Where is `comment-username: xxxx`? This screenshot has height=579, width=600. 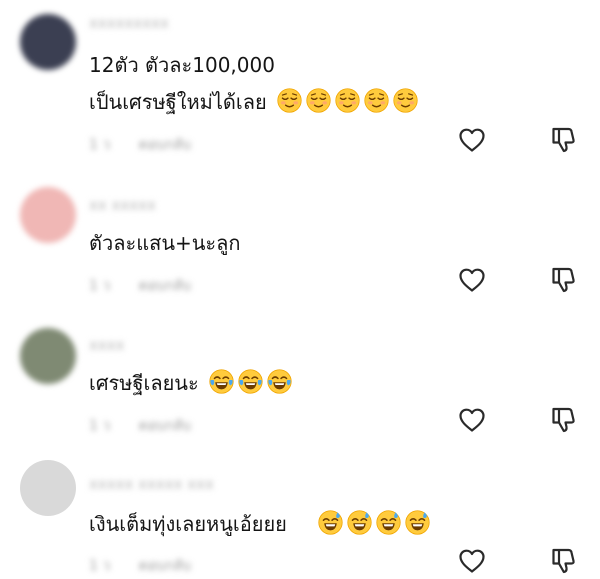 comment-username: xxxx is located at coordinates (107, 345).